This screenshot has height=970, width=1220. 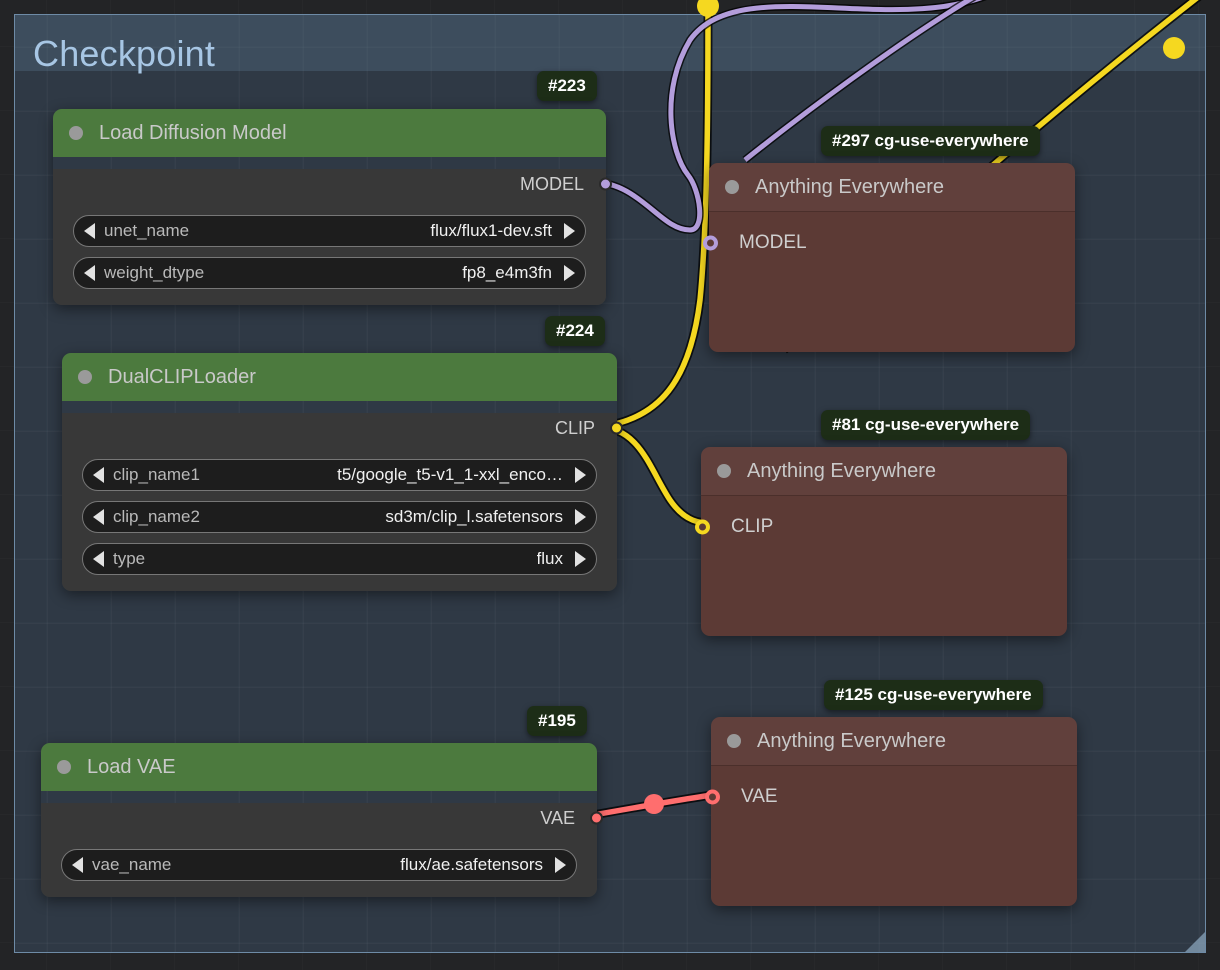 I want to click on widget-weight-dtype: weight_dtype fp8_e4m3fn, so click(x=329, y=273).